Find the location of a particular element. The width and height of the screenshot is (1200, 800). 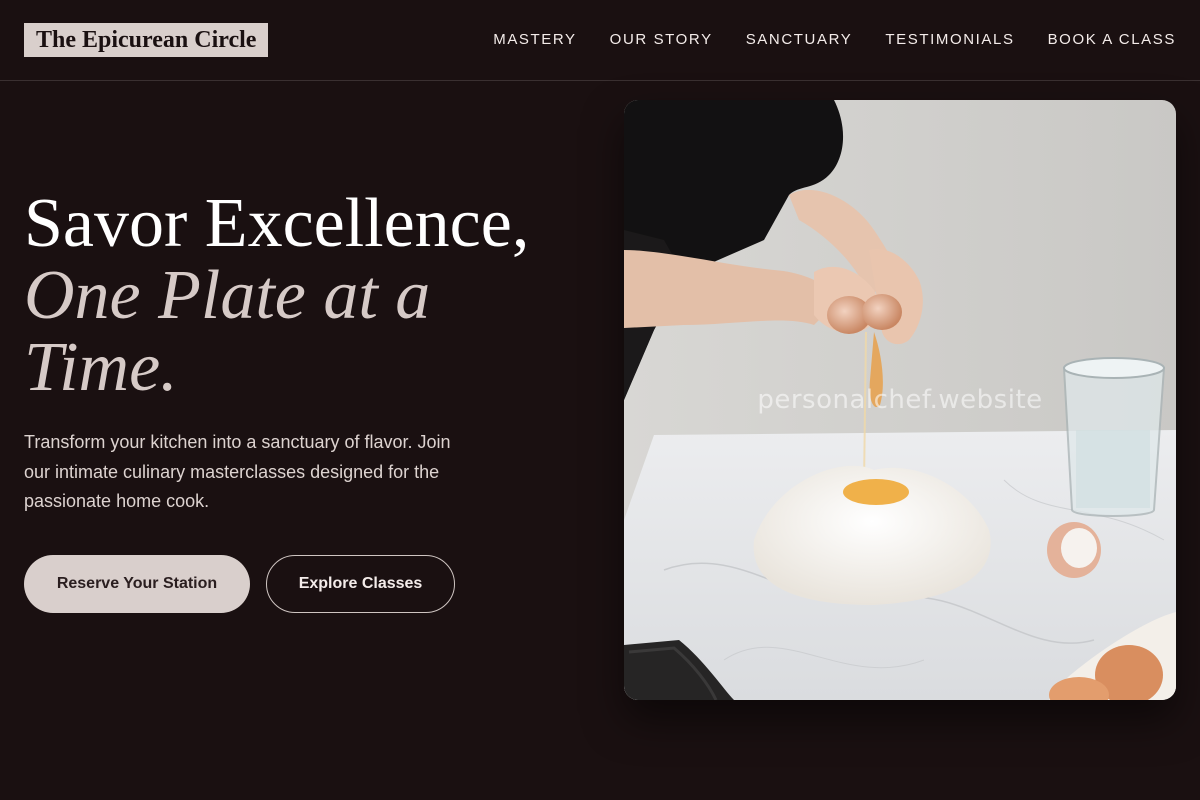

nav-item-mastery: MASTERY is located at coordinates (534, 40).